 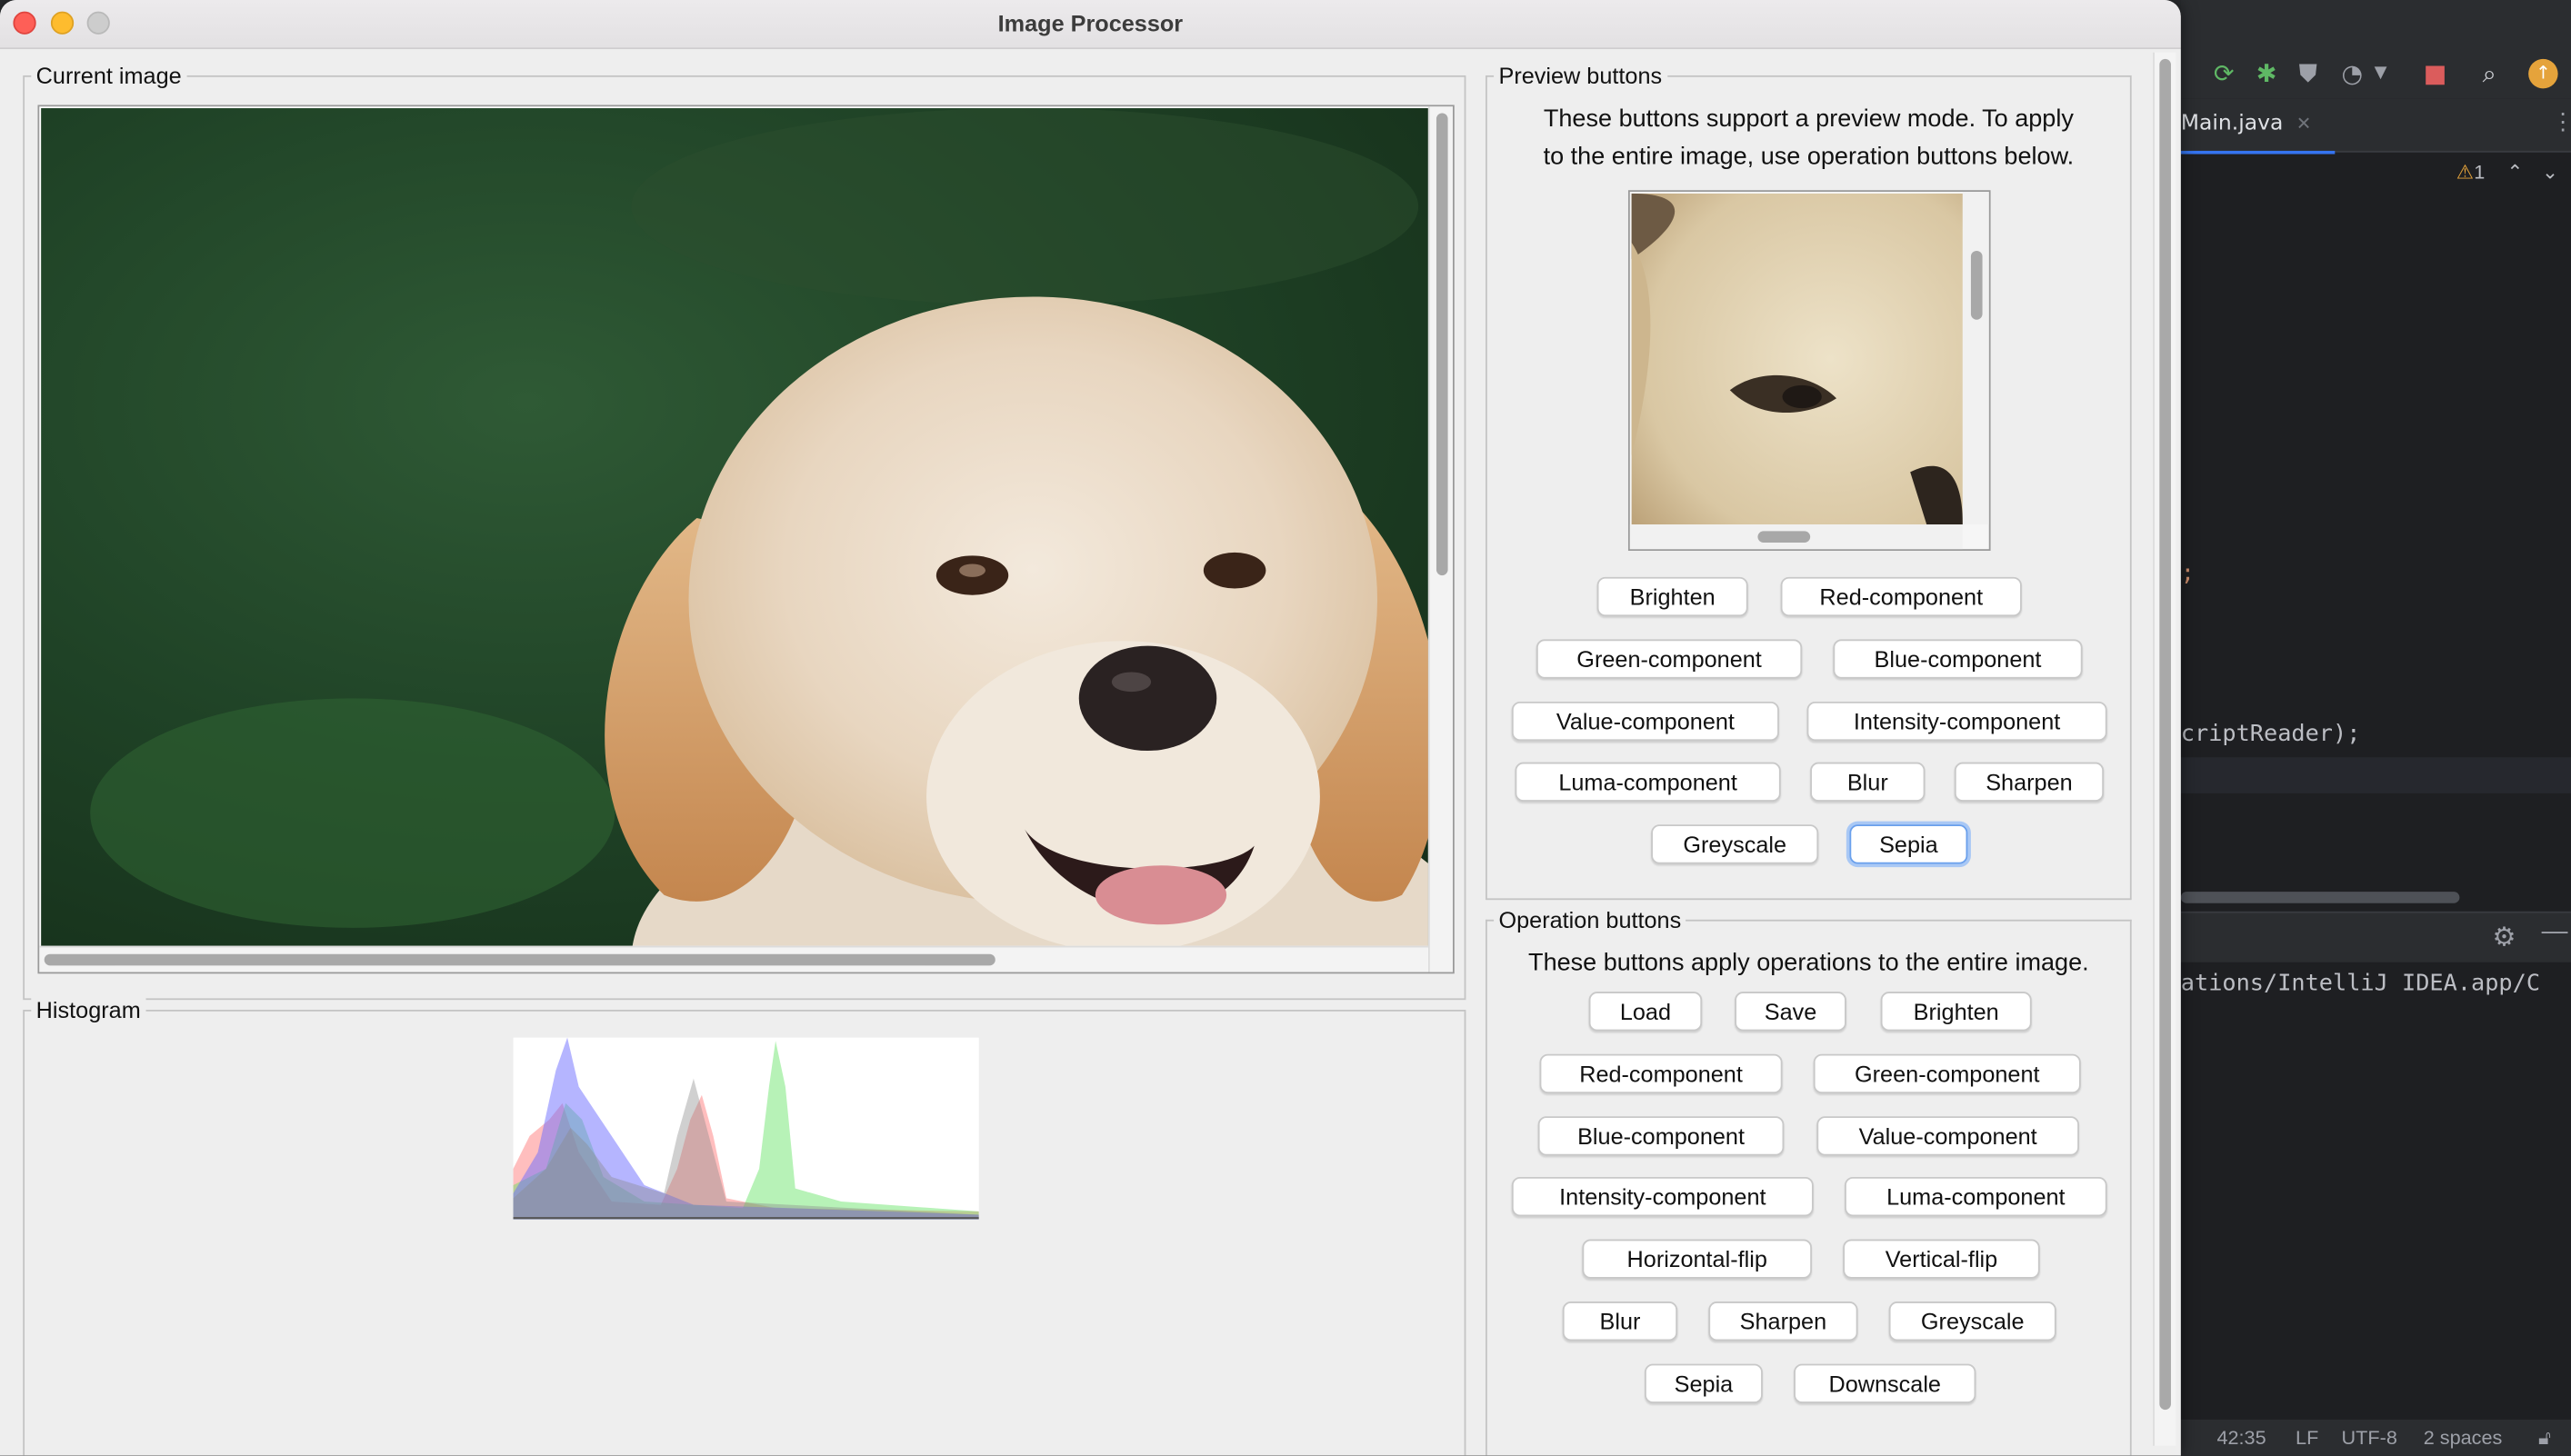 What do you see at coordinates (2232, 124) in the screenshot?
I see `tab-label: Main.java` at bounding box center [2232, 124].